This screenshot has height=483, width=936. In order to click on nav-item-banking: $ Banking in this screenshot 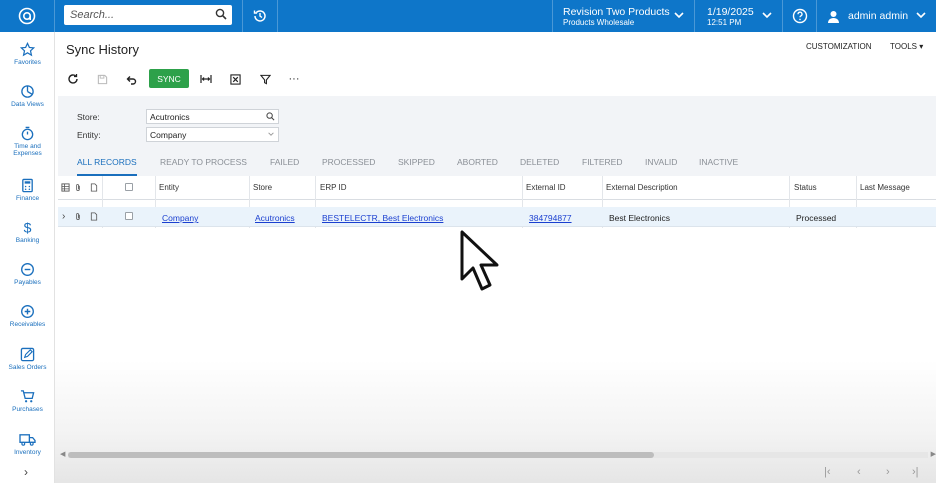, I will do `click(27, 232)`.